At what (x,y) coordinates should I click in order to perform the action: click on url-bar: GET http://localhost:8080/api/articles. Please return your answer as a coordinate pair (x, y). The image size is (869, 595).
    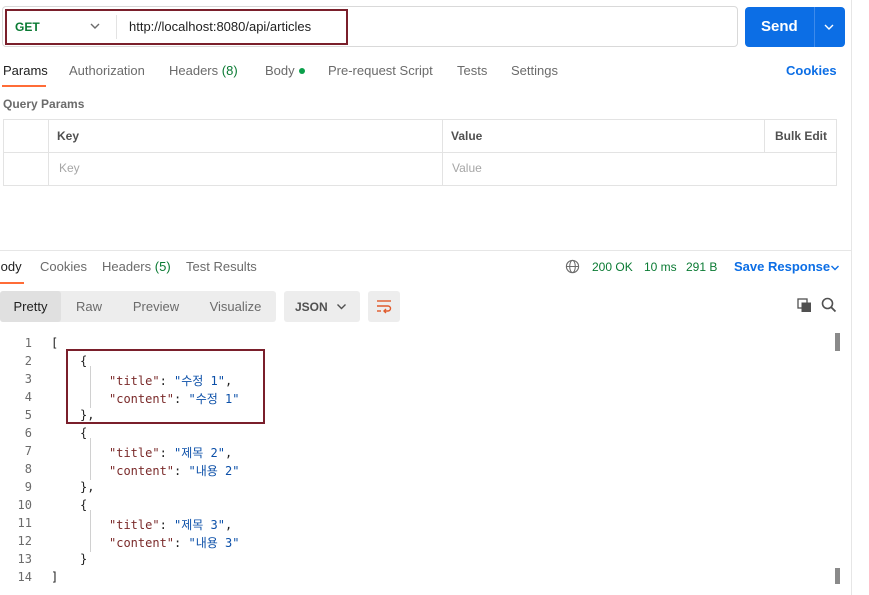
    Looking at the image, I should click on (370, 26).